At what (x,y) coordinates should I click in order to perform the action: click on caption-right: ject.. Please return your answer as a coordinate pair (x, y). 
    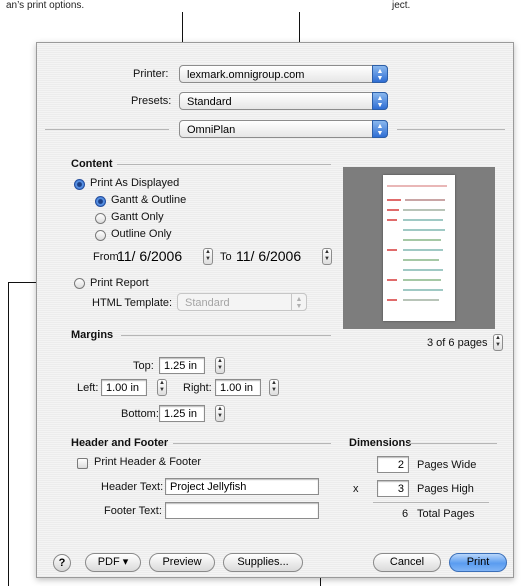
    Looking at the image, I should click on (401, 5).